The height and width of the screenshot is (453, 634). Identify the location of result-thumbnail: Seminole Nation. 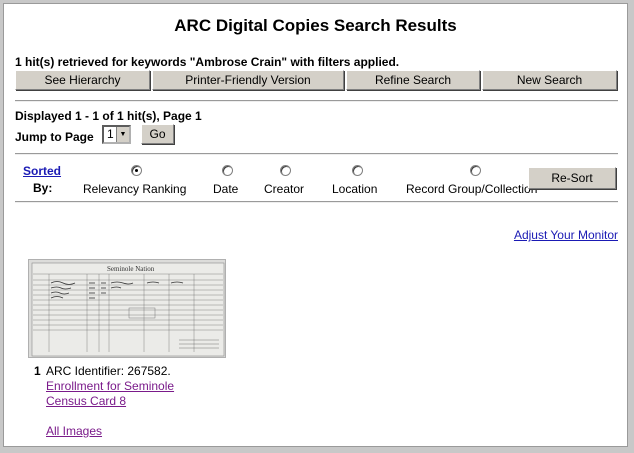
(127, 308).